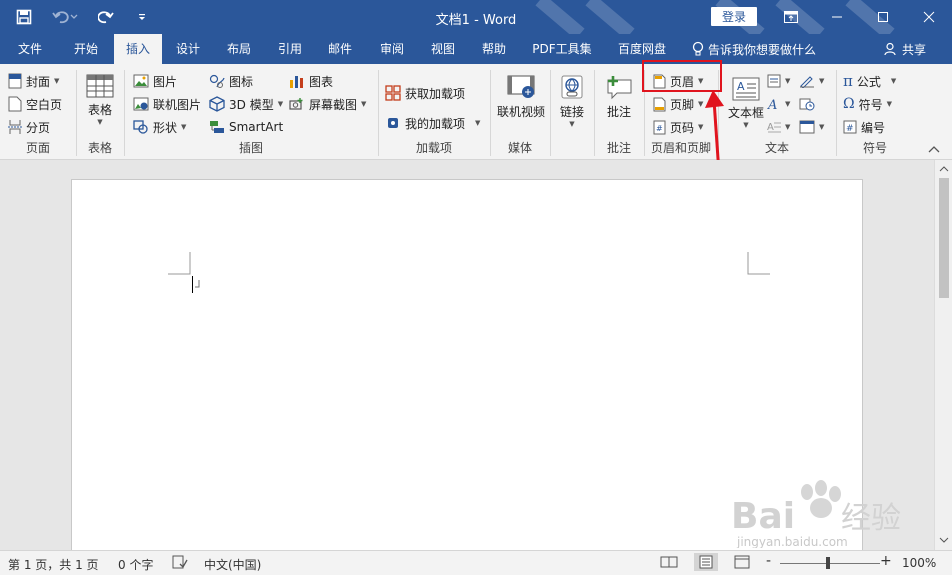 Image resolution: width=952 pixels, height=575 pixels. Describe the element at coordinates (35, 104) in the screenshot. I see `blank-page-button: 空白页` at that location.